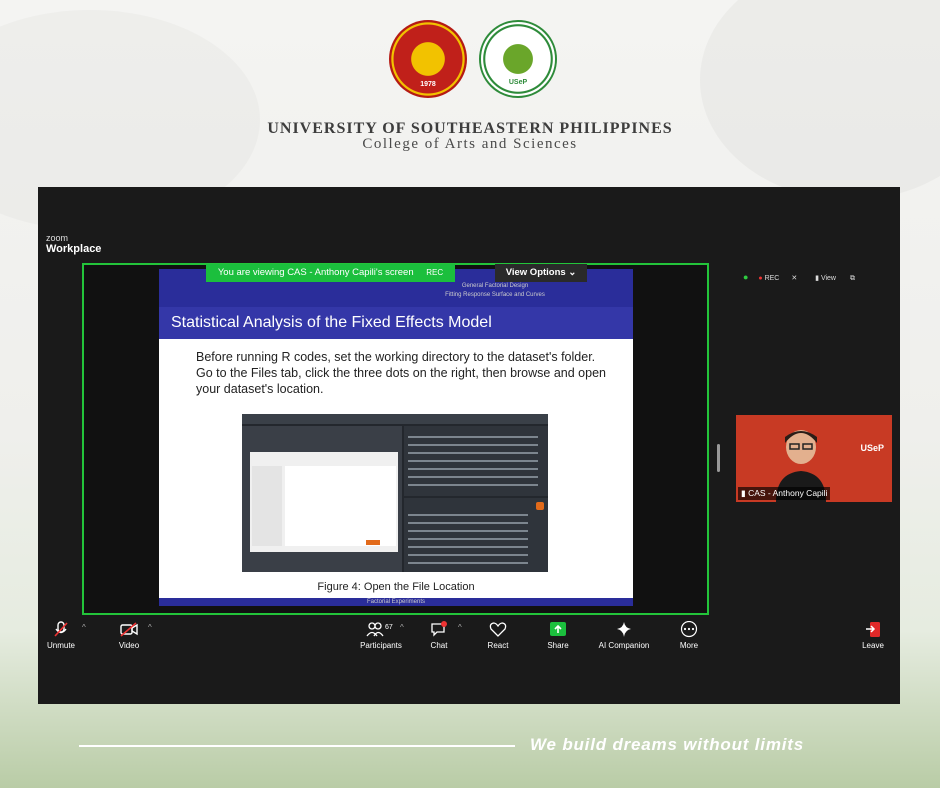 This screenshot has height=788, width=940. I want to click on three-dots-highlight-icon, so click(540, 506).